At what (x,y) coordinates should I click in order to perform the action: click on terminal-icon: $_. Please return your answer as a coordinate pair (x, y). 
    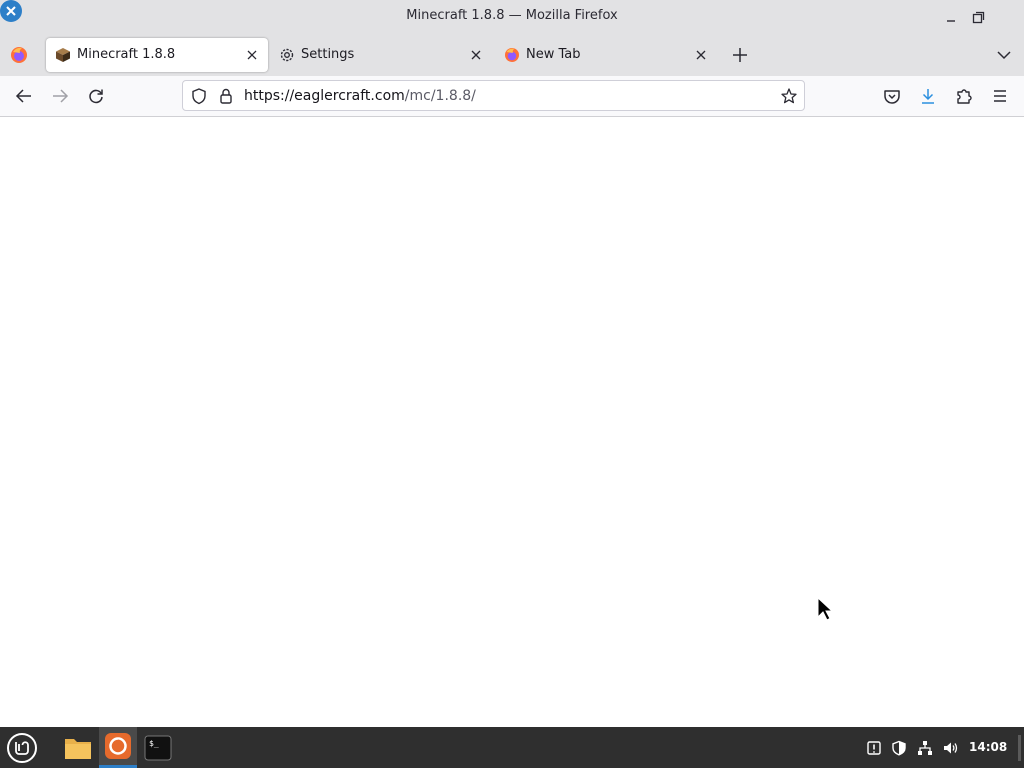
    Looking at the image, I should click on (158, 747).